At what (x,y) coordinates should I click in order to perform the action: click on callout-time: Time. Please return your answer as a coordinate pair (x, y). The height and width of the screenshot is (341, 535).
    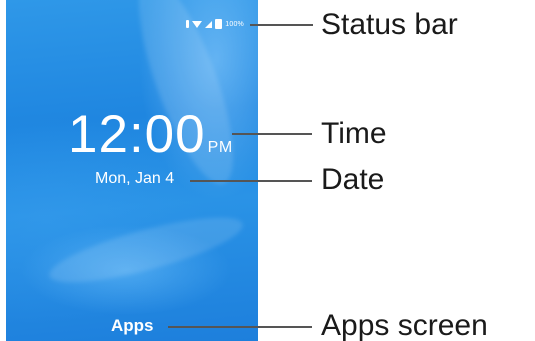
    Looking at the image, I should click on (354, 133).